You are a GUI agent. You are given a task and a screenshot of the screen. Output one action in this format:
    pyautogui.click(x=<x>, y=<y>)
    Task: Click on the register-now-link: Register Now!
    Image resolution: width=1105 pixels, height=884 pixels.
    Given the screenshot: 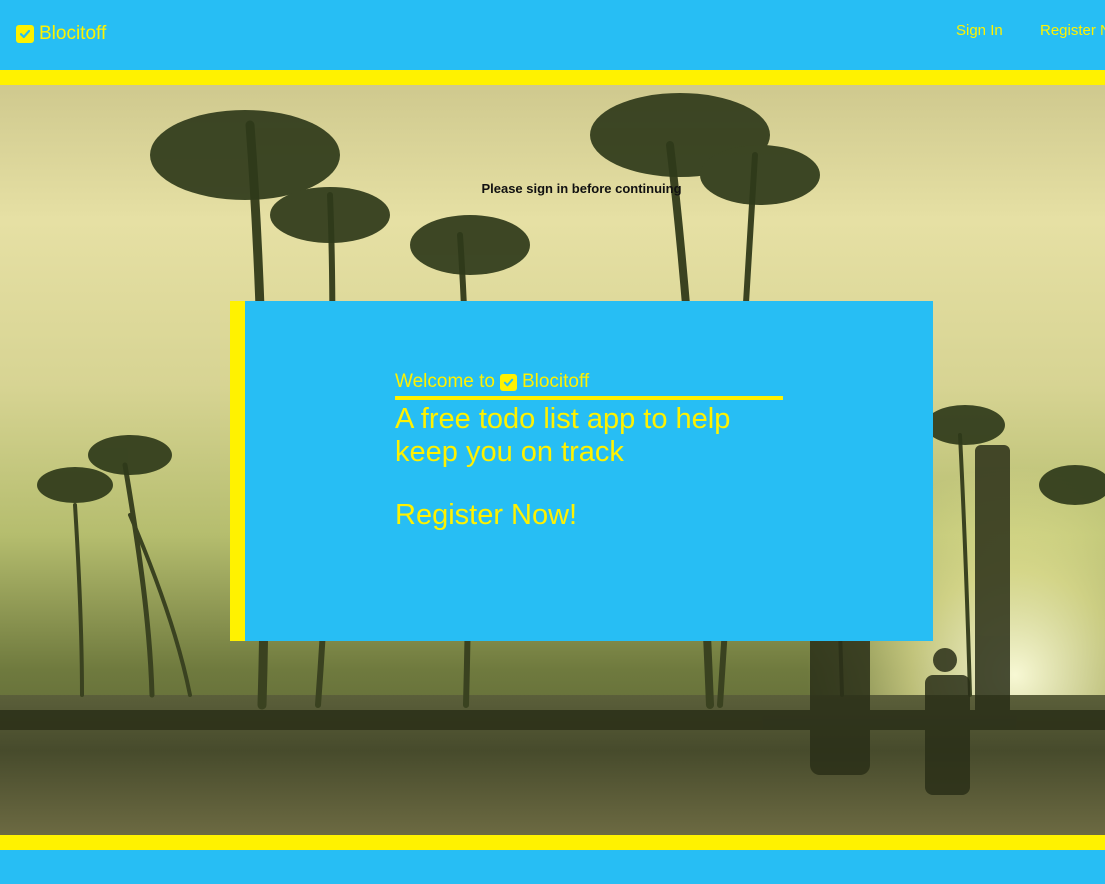 What is the action you would take?
    pyautogui.click(x=486, y=515)
    